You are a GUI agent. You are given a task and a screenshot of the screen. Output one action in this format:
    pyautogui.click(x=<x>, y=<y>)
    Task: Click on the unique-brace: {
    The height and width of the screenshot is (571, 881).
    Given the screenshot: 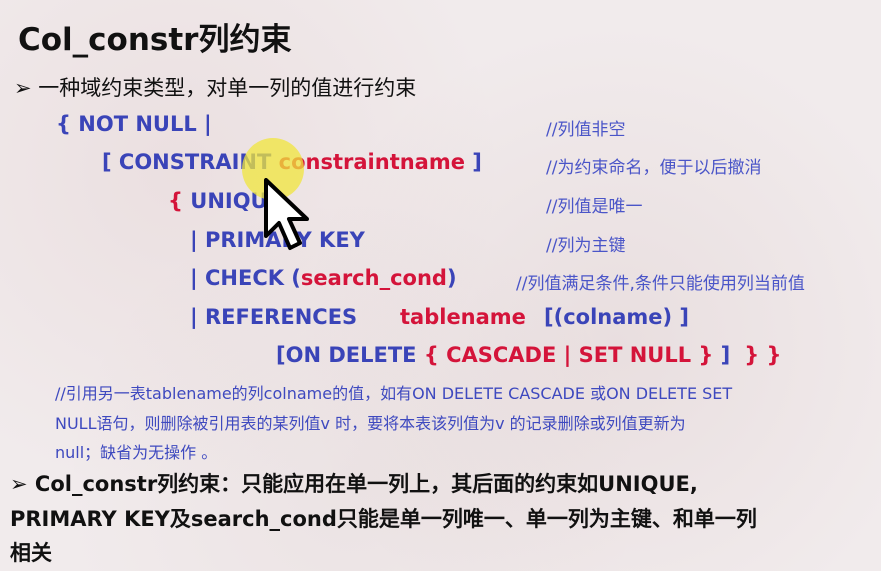 What is the action you would take?
    pyautogui.click(x=179, y=201)
    